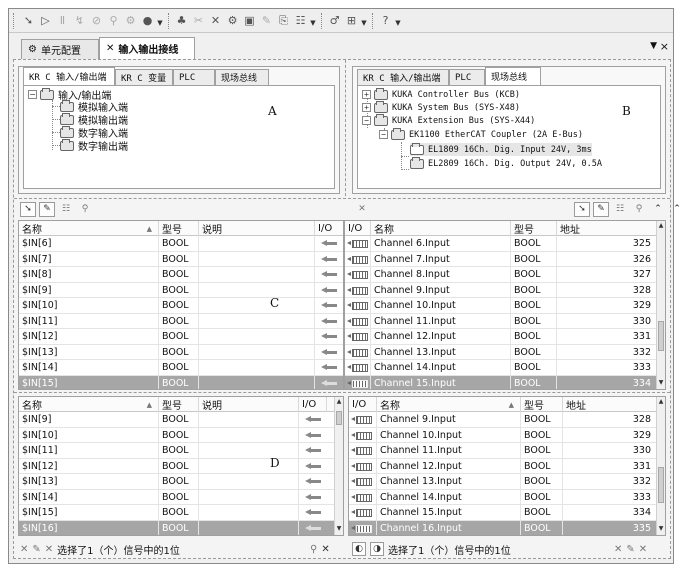  I want to click on grid-d-right-scrollbar: ▲ ▼, so click(660, 466).